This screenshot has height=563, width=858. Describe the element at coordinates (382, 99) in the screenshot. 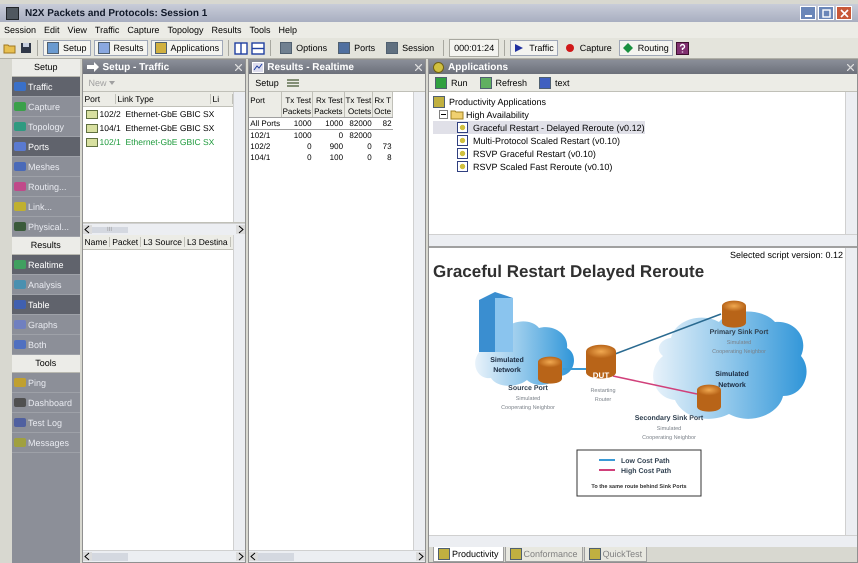

I see `column-header: Rx T` at that location.